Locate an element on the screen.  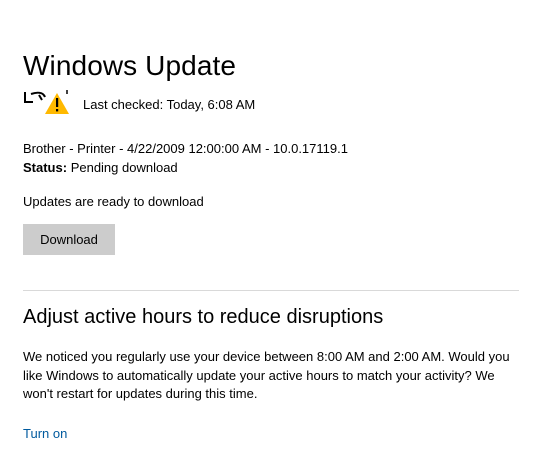
turn-on-link: Turn on is located at coordinates (45, 434).